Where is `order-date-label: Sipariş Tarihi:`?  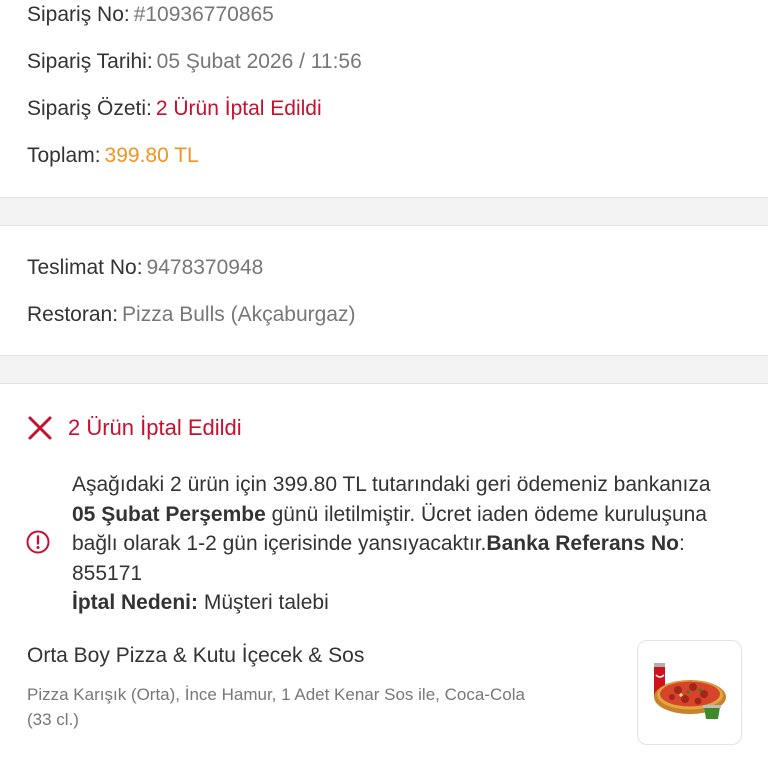
order-date-label: Sipariş Tarihi: is located at coordinates (90, 61).